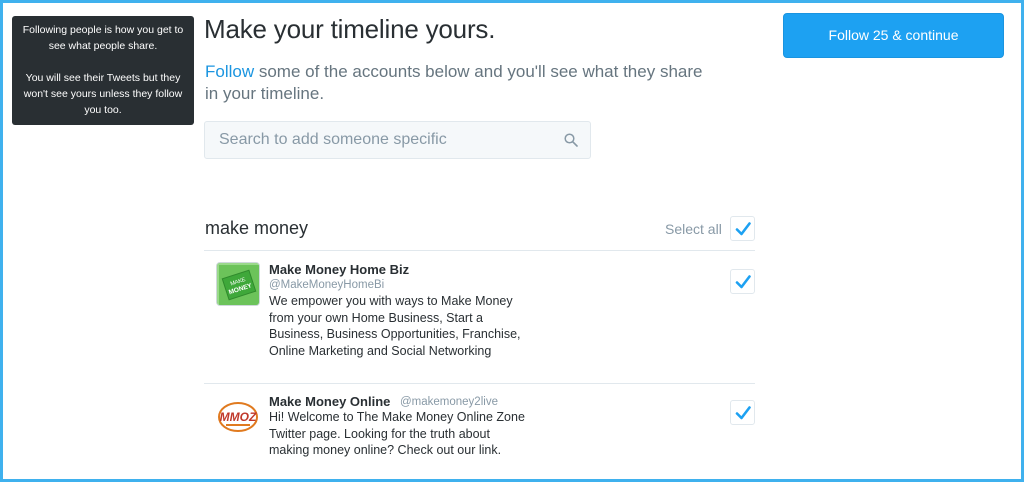  I want to click on follow-link: Follow, so click(229, 71).